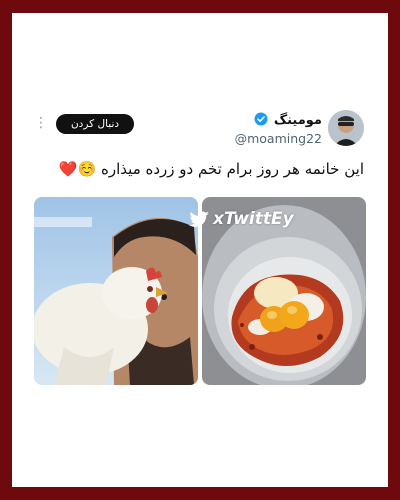 This screenshot has height=500, width=400. I want to click on tweet-body: این خانمه هر روز برام تخم دو زرده میذاره, so click(232, 169).